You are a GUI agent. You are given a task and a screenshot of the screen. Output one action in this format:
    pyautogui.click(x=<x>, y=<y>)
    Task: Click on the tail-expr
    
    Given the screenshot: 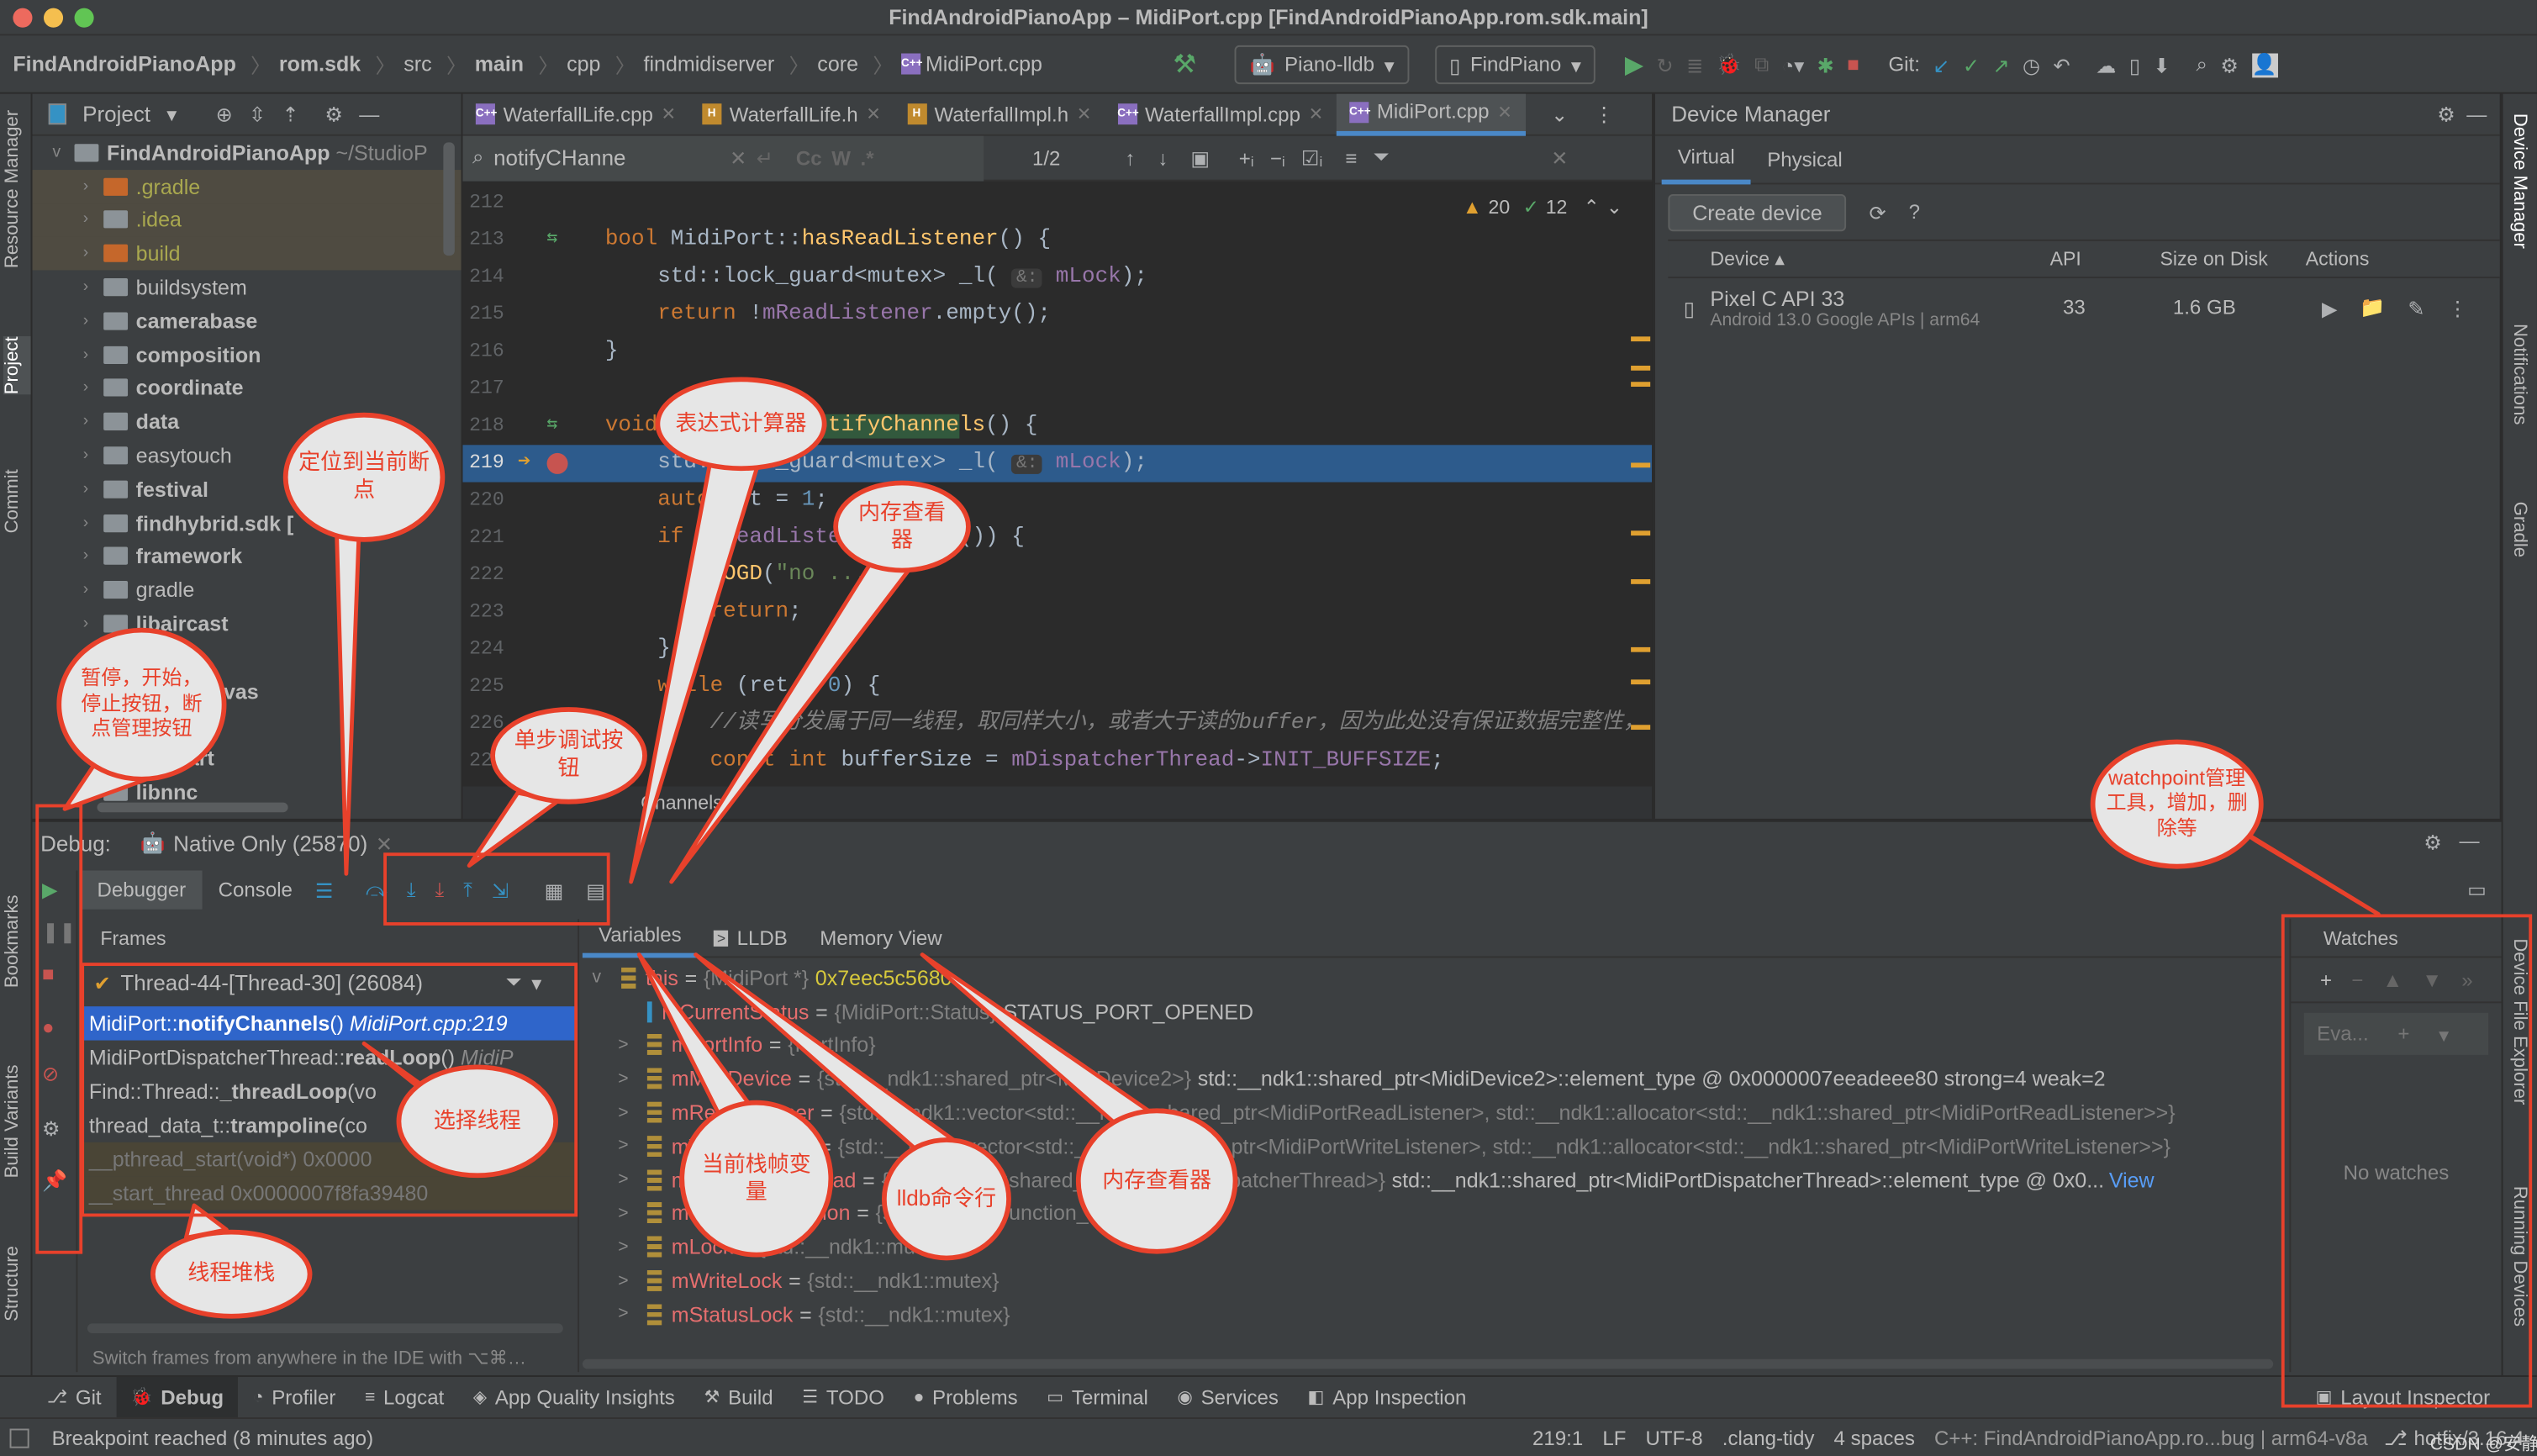 What is the action you would take?
    pyautogui.click(x=696, y=667)
    